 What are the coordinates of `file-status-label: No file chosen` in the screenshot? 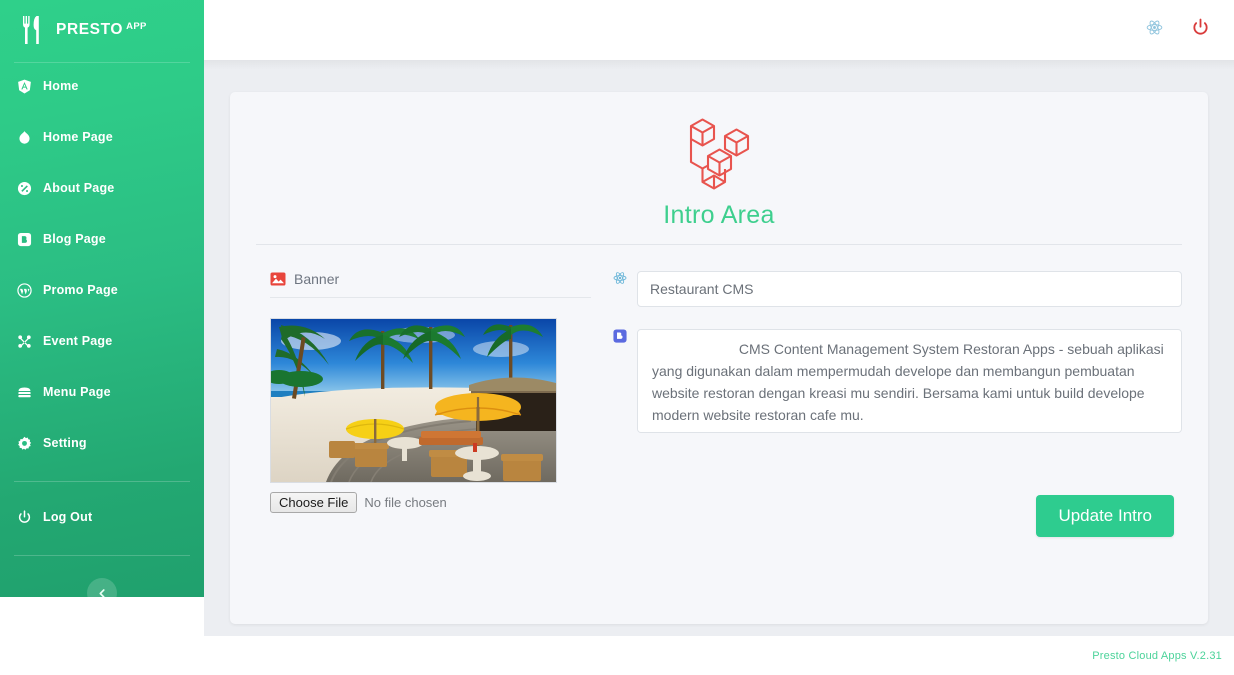 It's located at (405, 502).